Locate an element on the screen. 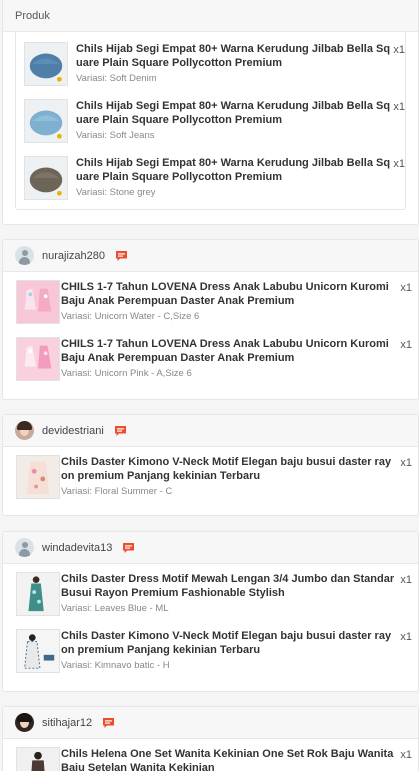  buyer-header: sitihajar12 is located at coordinates (210, 723).